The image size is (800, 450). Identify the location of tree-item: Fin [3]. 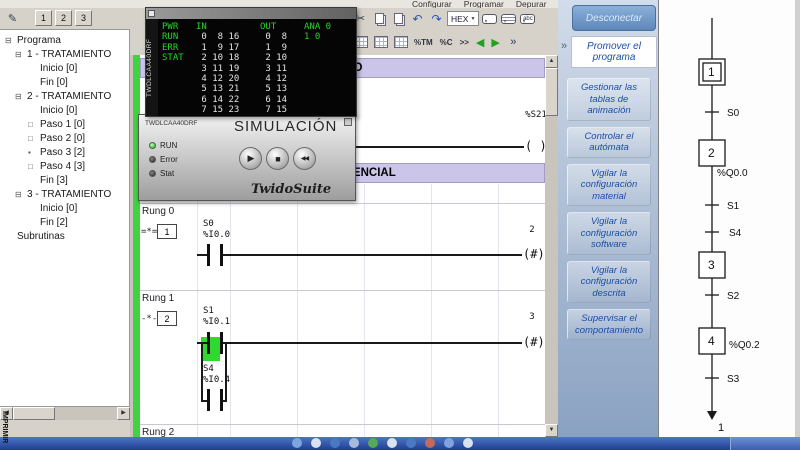
(64, 180).